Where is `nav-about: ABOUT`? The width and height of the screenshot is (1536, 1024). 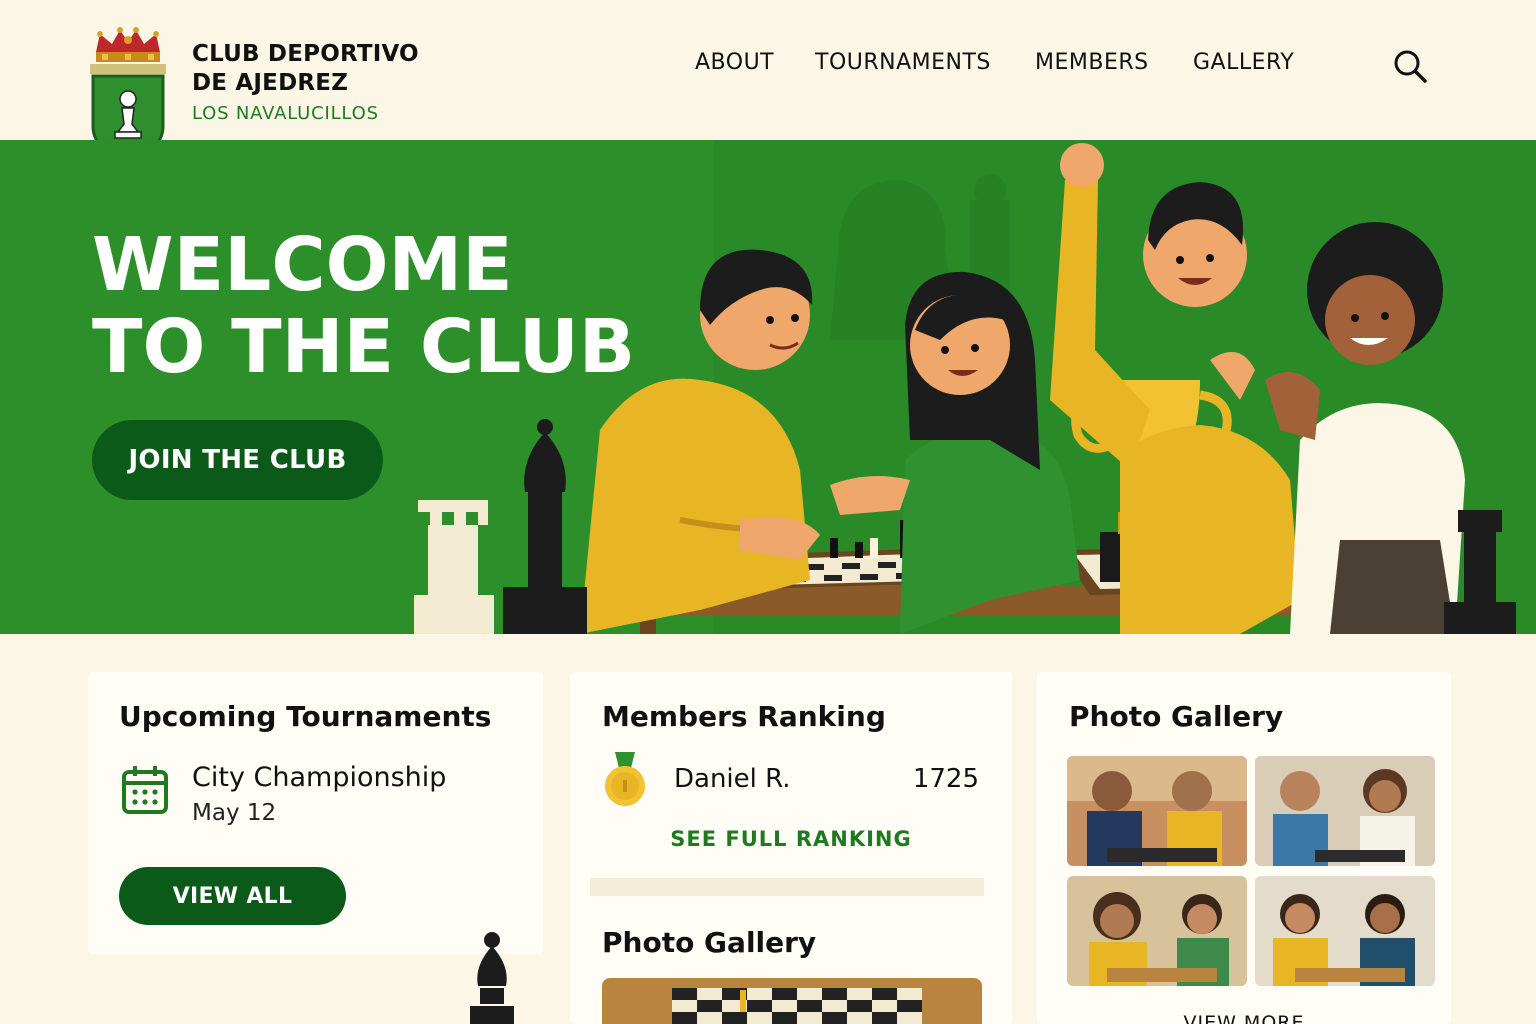
nav-about: ABOUT is located at coordinates (734, 62).